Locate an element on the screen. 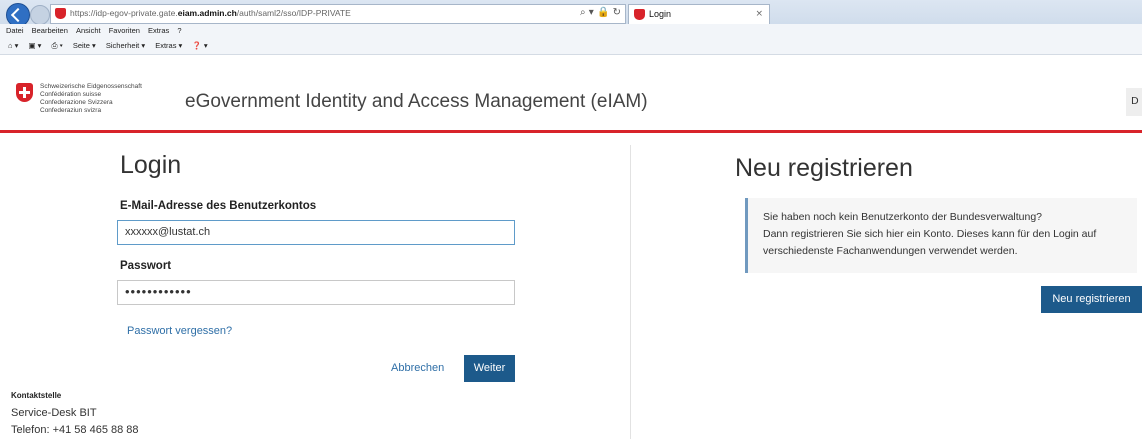 The height and width of the screenshot is (439, 1142). column-divider is located at coordinates (630, 292).